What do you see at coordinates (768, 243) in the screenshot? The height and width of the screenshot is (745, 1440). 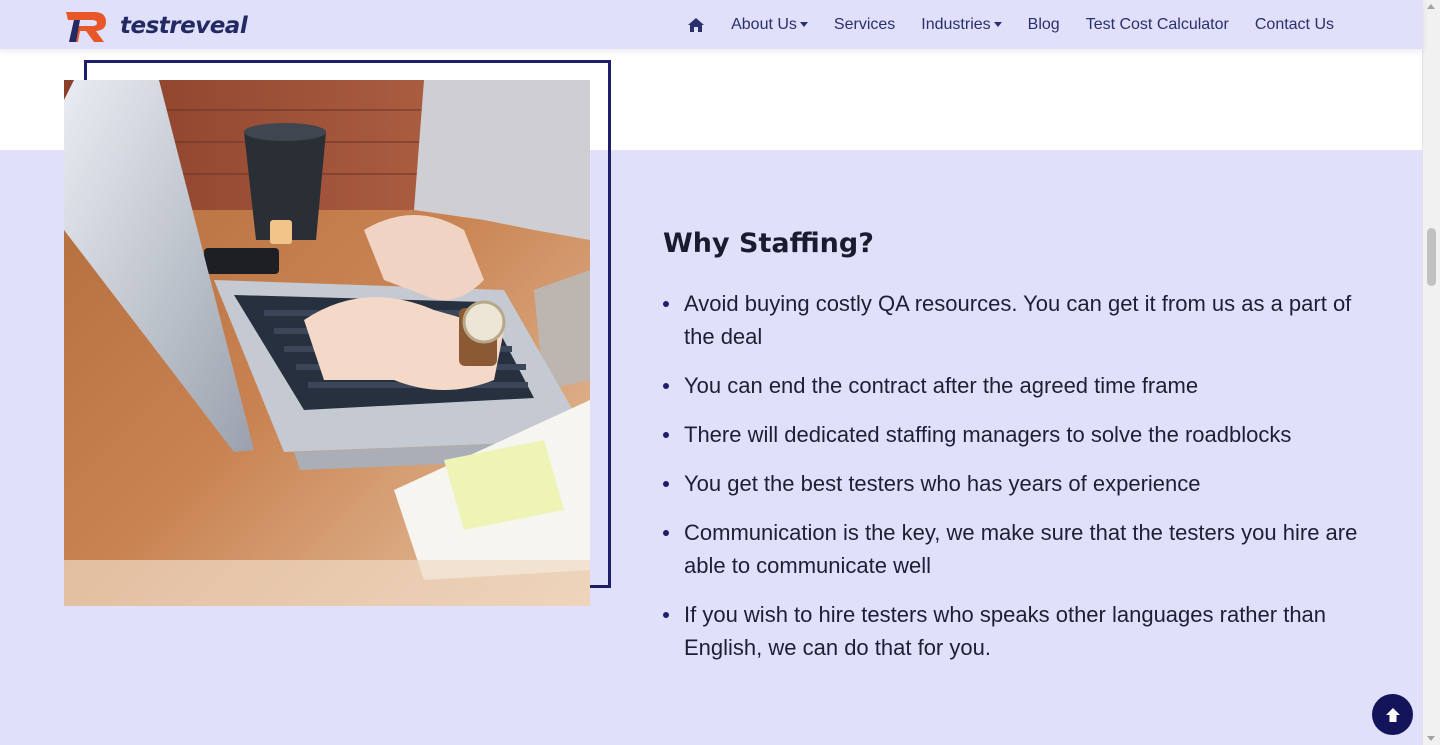 I see `section-heading: Why Staffing?` at bounding box center [768, 243].